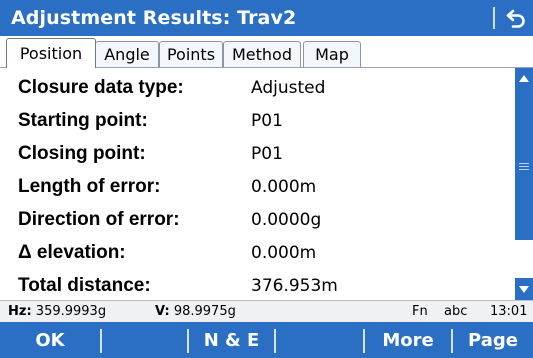  Describe the element at coordinates (494, 18) in the screenshot. I see `title-separator` at that location.